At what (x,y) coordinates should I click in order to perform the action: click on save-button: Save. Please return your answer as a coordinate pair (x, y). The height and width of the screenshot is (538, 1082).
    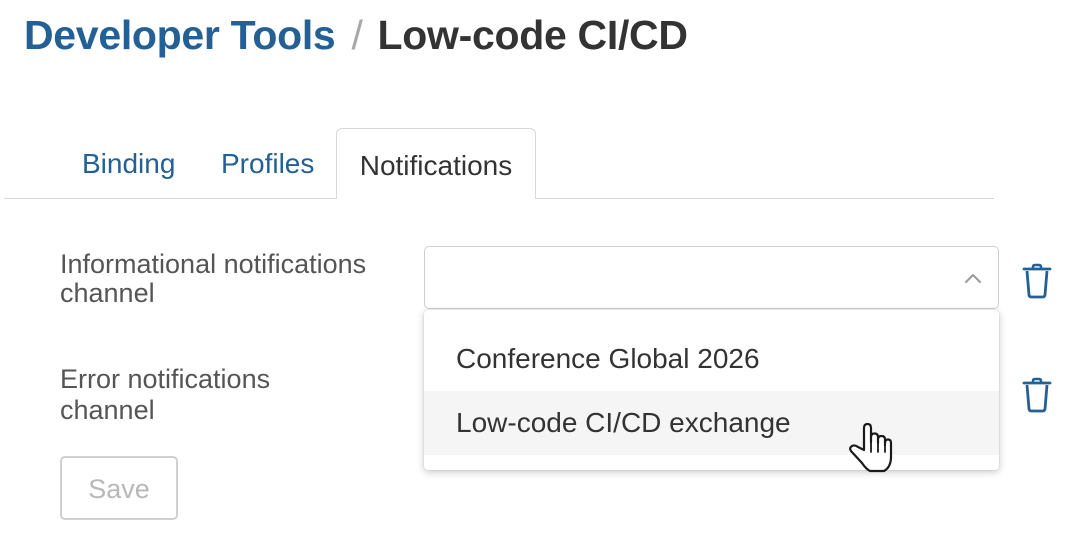
    Looking at the image, I should click on (119, 488).